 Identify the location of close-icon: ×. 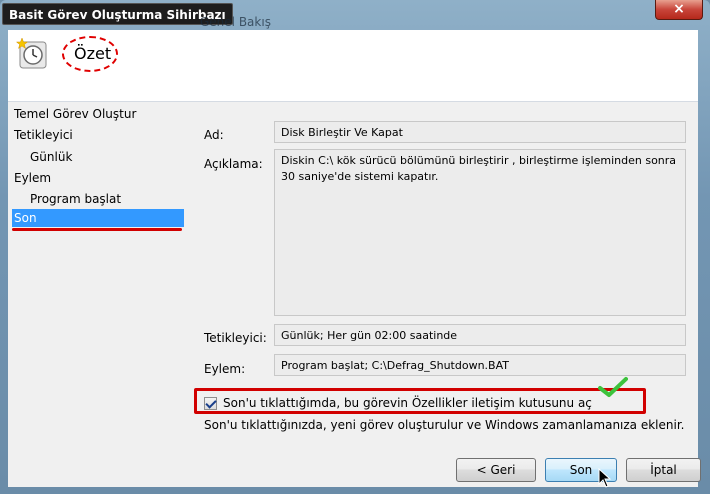
(679, 9).